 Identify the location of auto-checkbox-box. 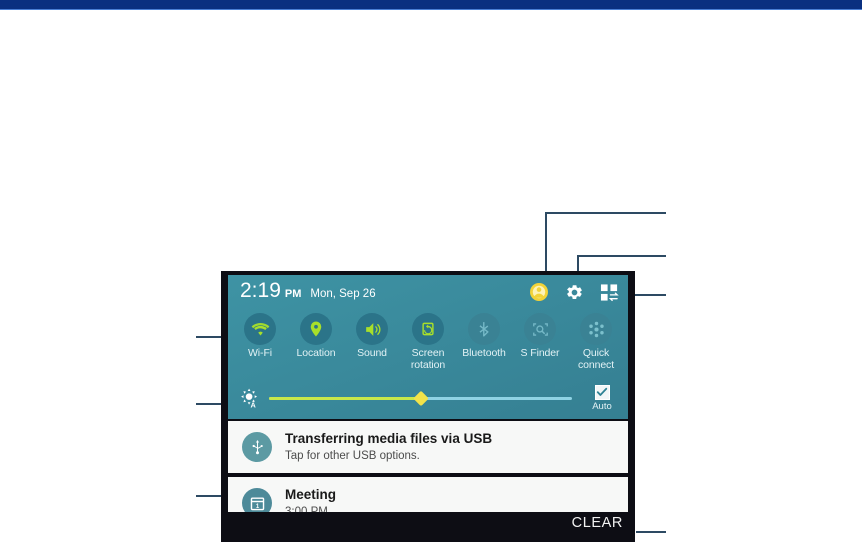
(602, 392).